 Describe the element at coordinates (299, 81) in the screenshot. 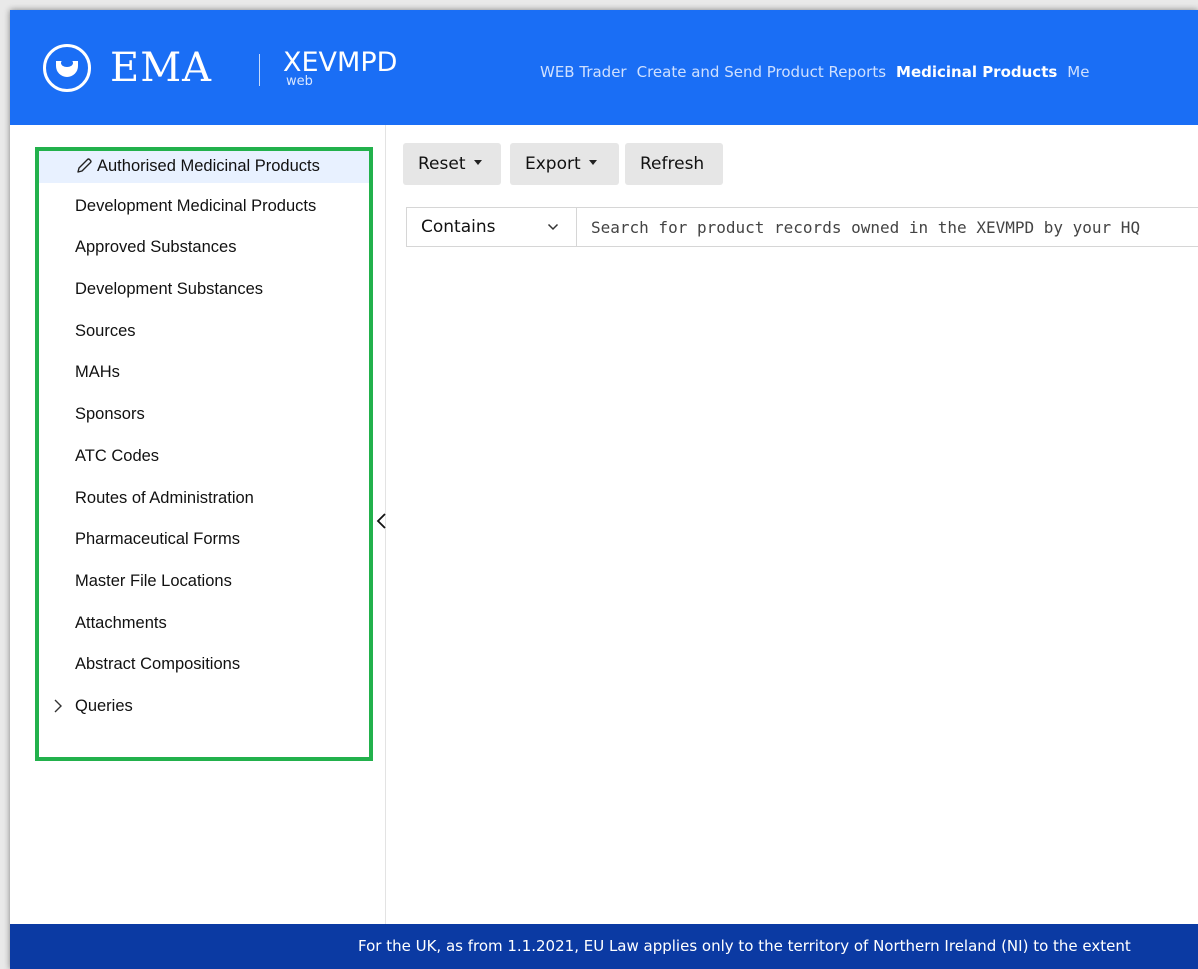

I see `app-subtitle: web` at that location.